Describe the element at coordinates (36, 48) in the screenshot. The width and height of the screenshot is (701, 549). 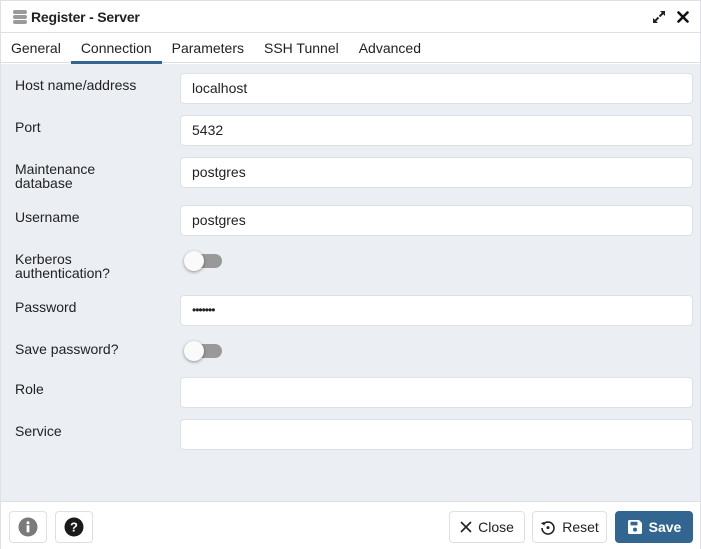
I see `tab-general: General` at that location.